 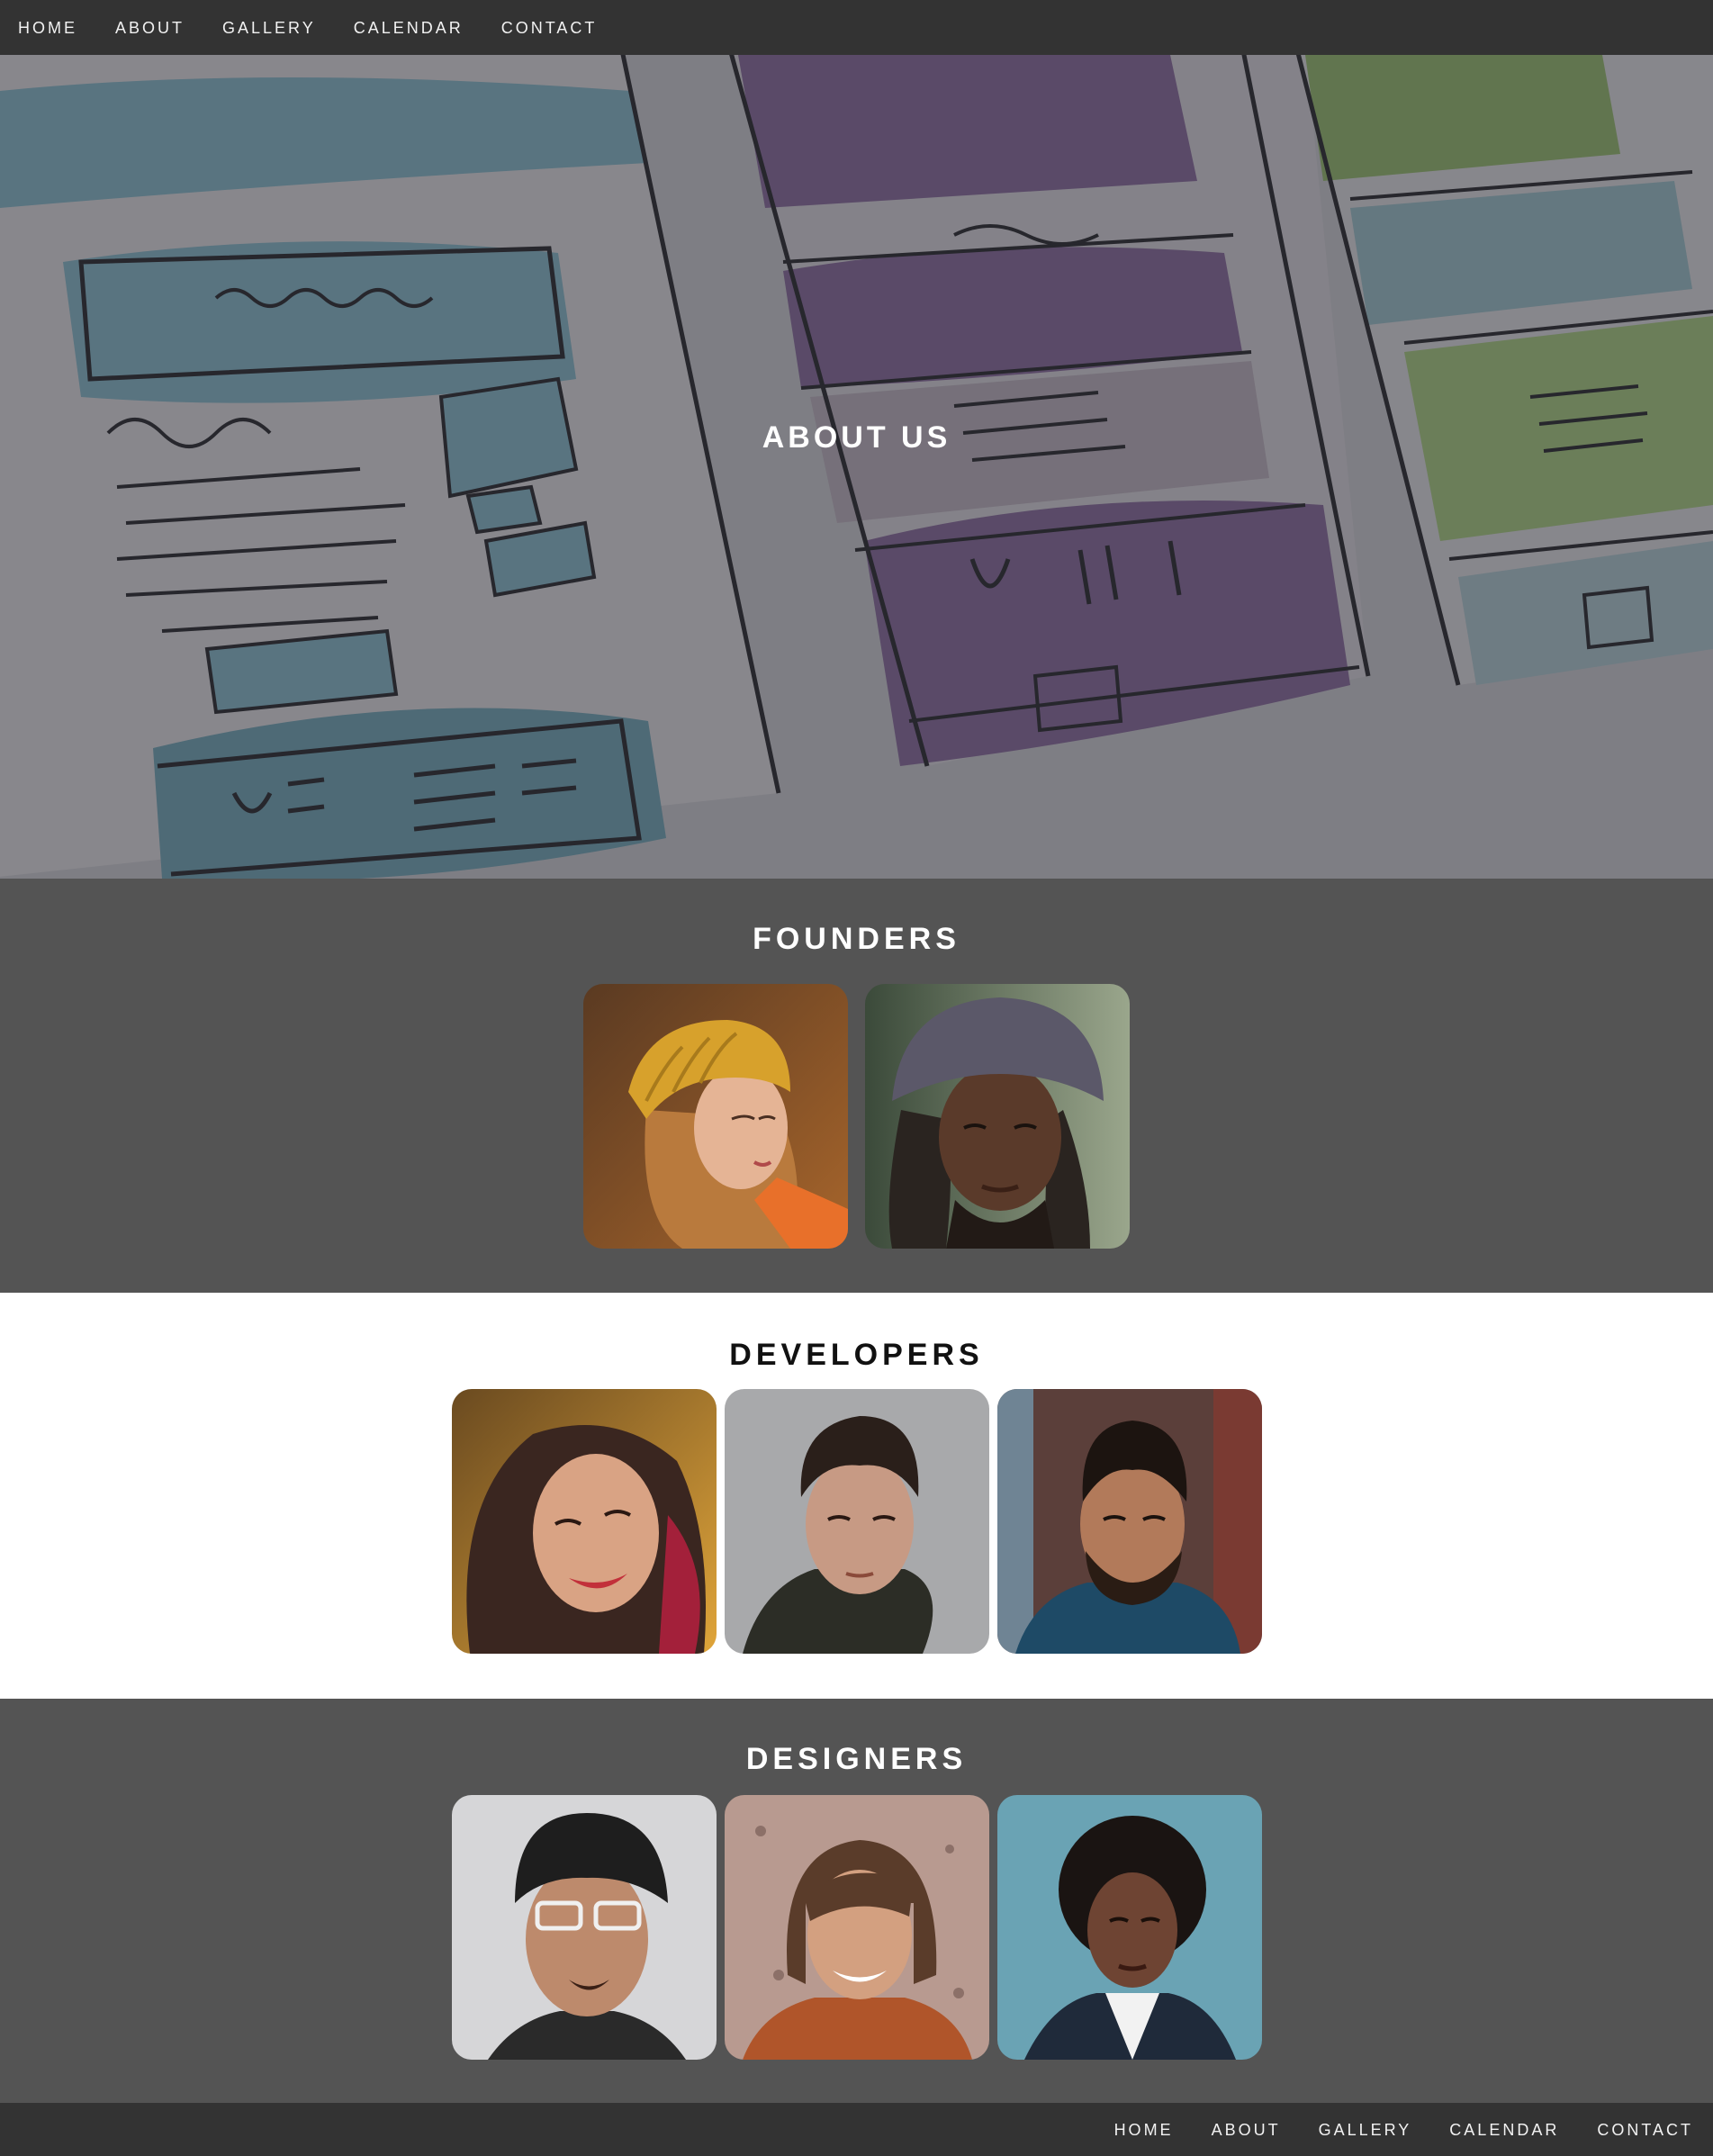 I want to click on founders-title: FOUNDERS, so click(x=856, y=939).